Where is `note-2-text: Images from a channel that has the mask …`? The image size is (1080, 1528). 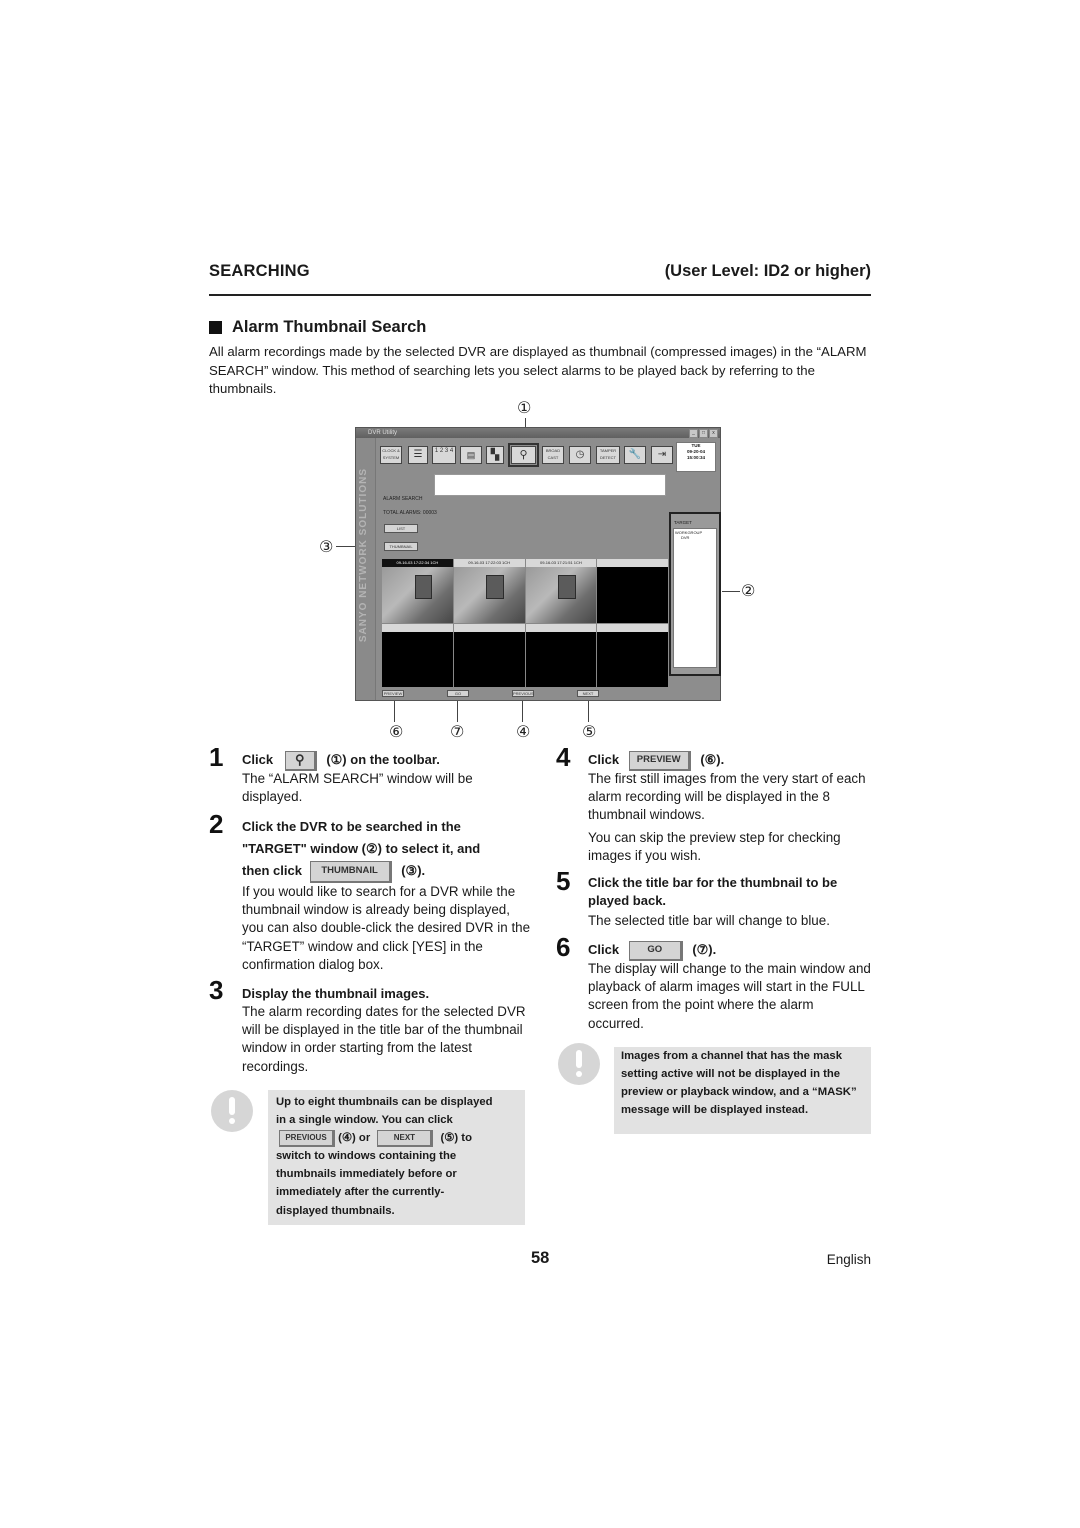 note-2-text: Images from a channel that has the mask … is located at coordinates (739, 1083).